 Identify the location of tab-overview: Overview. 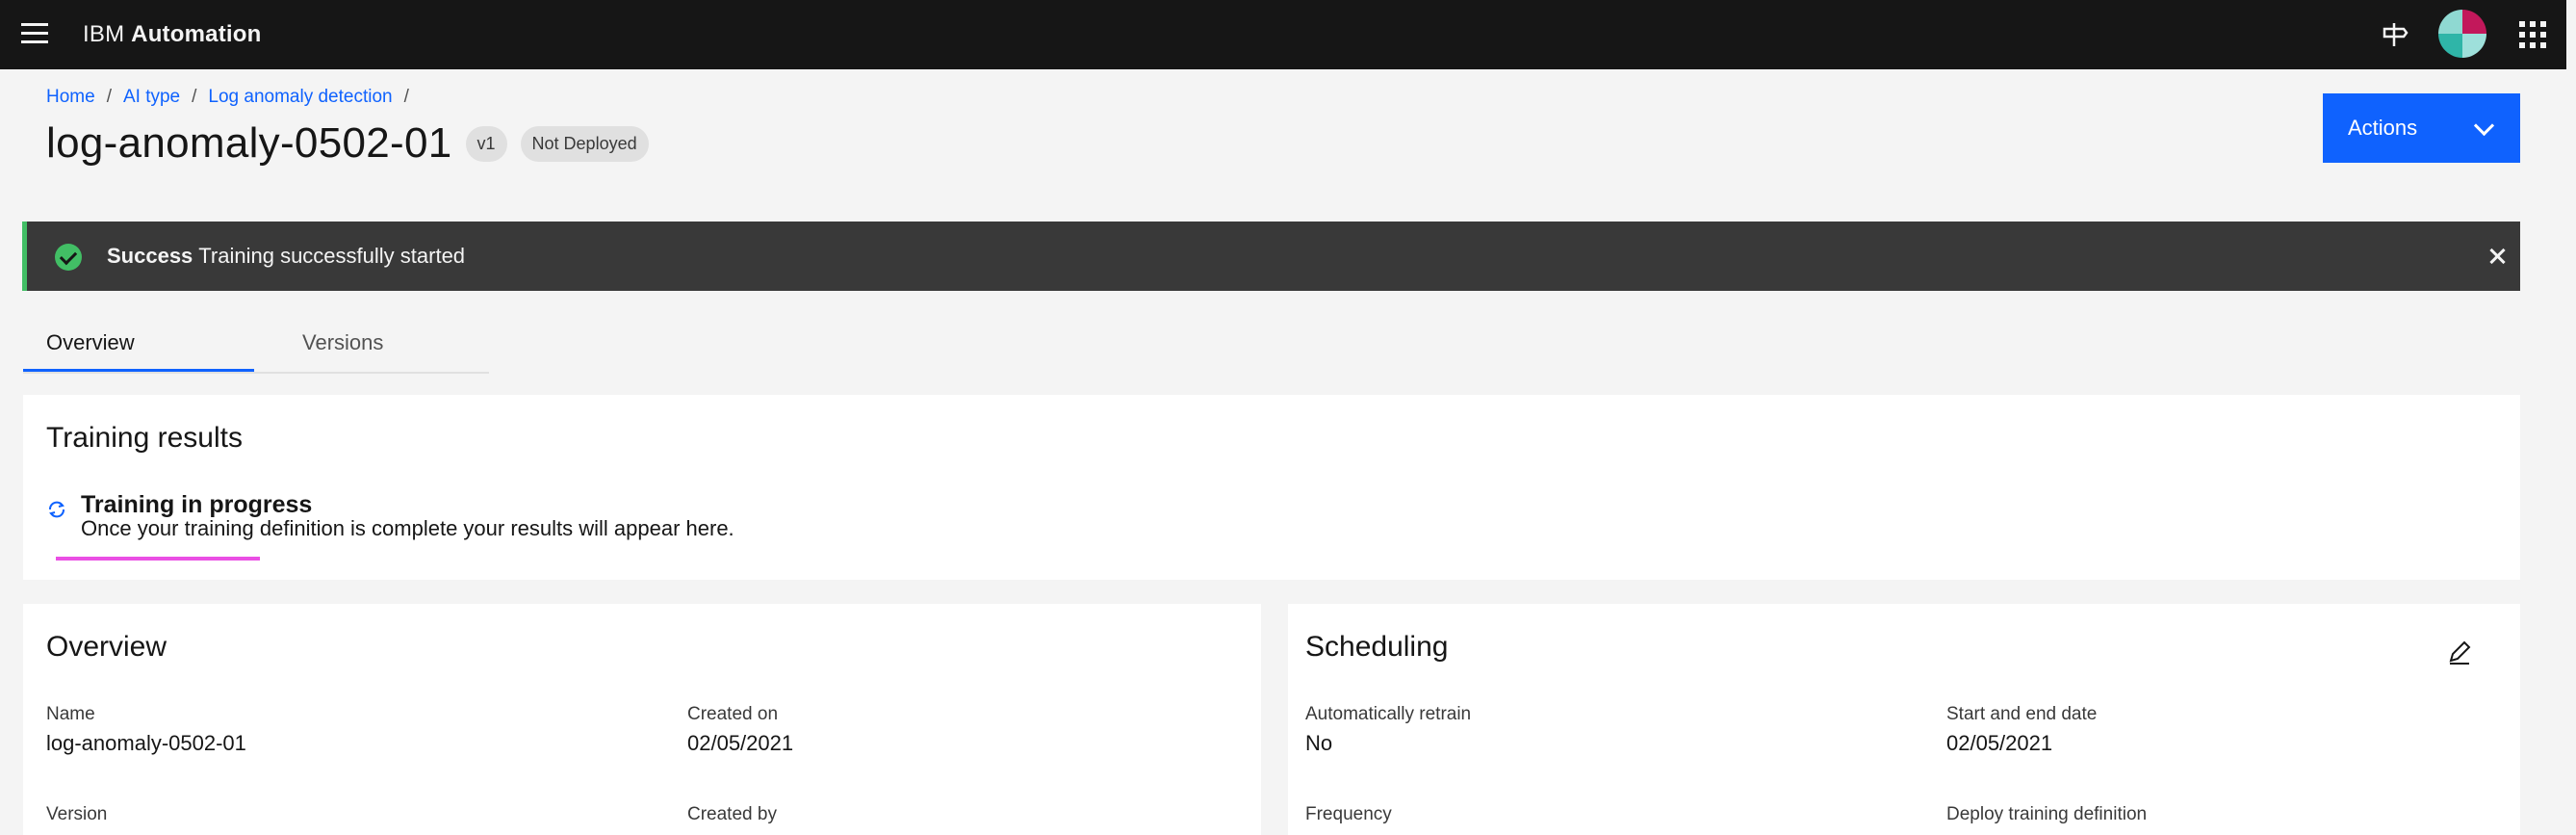
(139, 345).